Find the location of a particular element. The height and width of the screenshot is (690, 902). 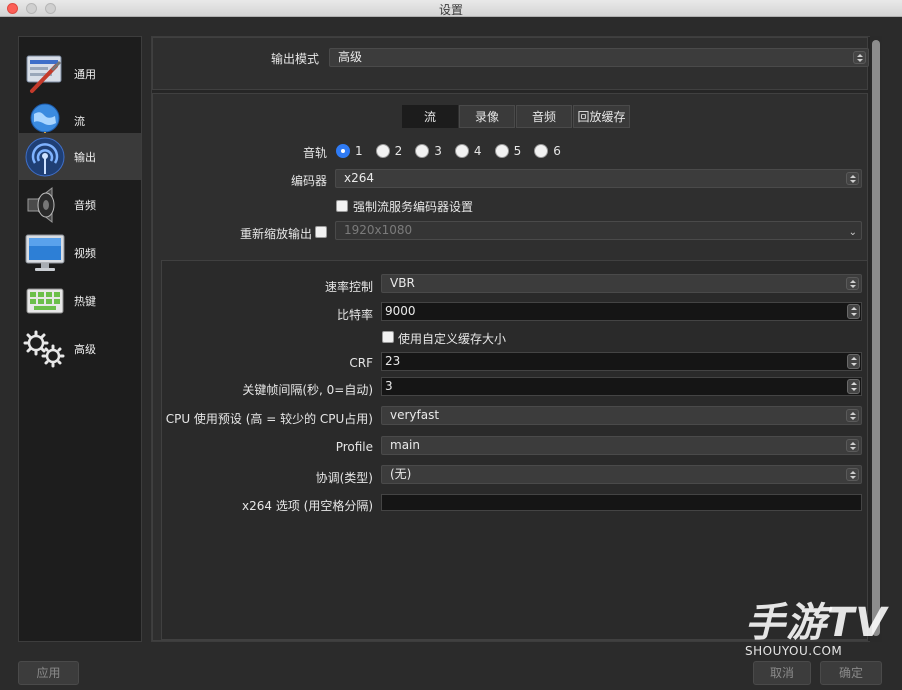

sidebar-item-audio: 音频 is located at coordinates (80, 204).